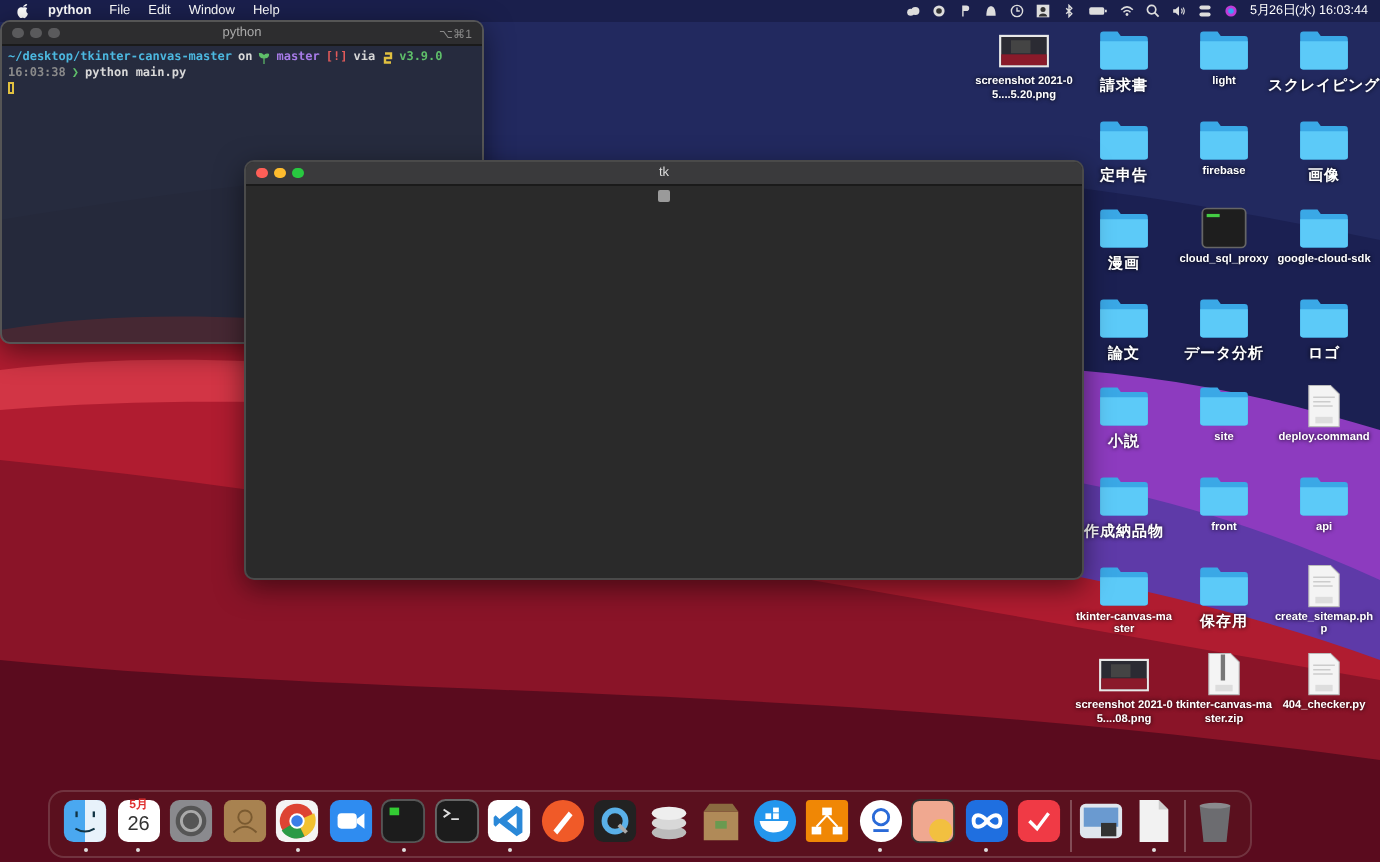 The width and height of the screenshot is (1380, 862). I want to click on terminal-file-icon, so click(1224, 228).